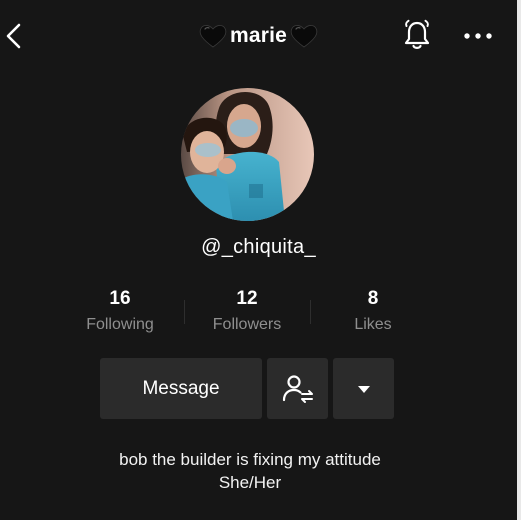 This screenshot has height=520, width=521. I want to click on more-options-button, so click(478, 36).